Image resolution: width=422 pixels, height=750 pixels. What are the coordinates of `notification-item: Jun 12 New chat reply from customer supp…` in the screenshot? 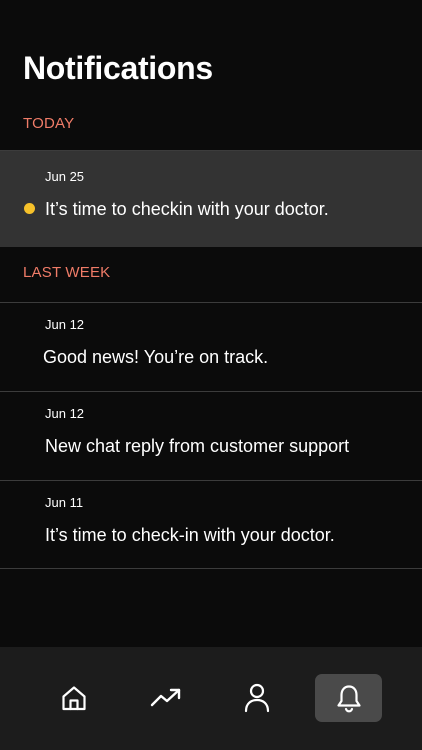 It's located at (211, 436).